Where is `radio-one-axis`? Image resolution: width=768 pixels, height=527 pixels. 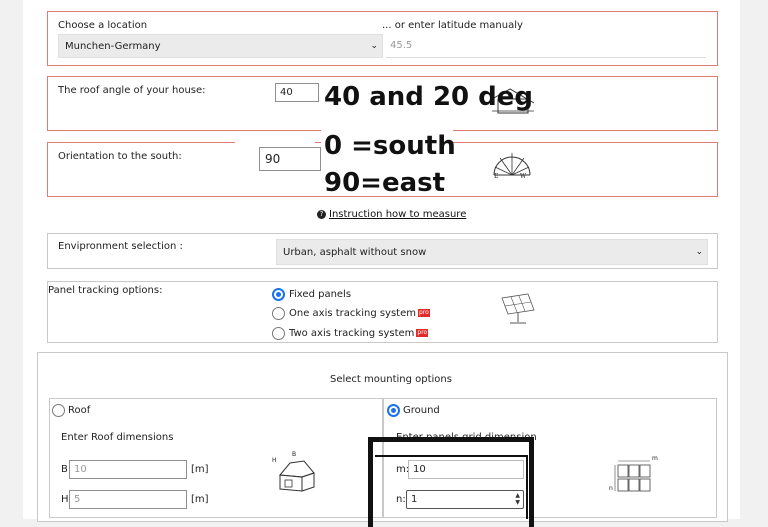
radio-one-axis is located at coordinates (278, 313).